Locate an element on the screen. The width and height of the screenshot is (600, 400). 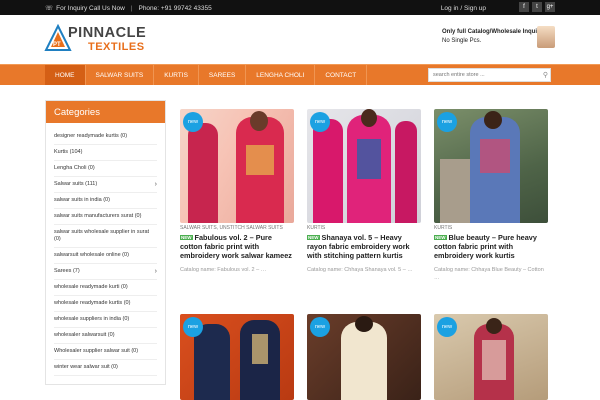
logo-subname: TEXTILES is located at coordinates (116, 47).